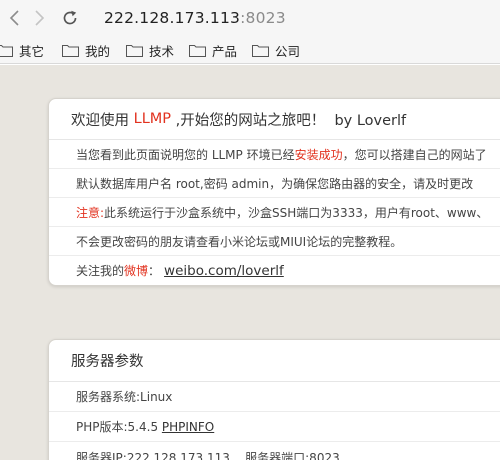 This screenshot has height=460, width=500. I want to click on notice-label: 注意:, so click(90, 212).